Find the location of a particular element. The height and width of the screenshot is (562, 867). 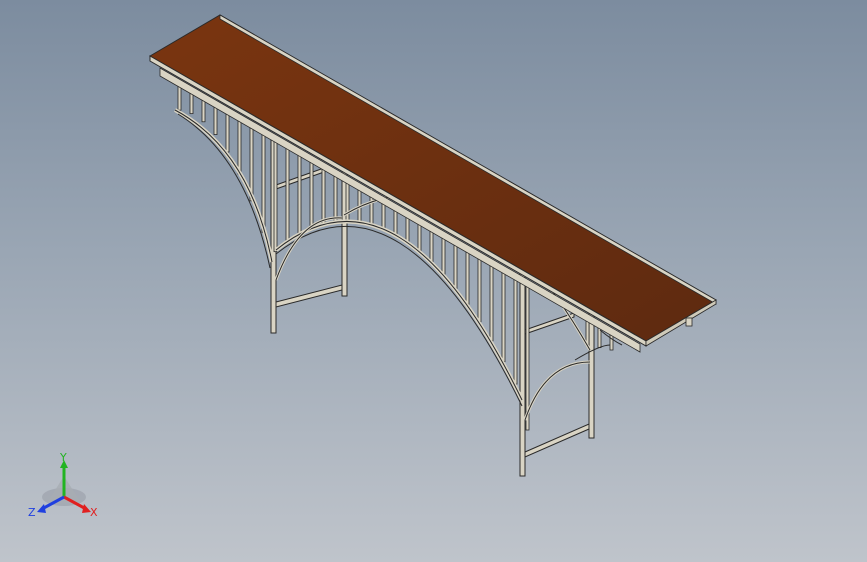

z-axis-arrowhead is located at coordinates (41, 508).